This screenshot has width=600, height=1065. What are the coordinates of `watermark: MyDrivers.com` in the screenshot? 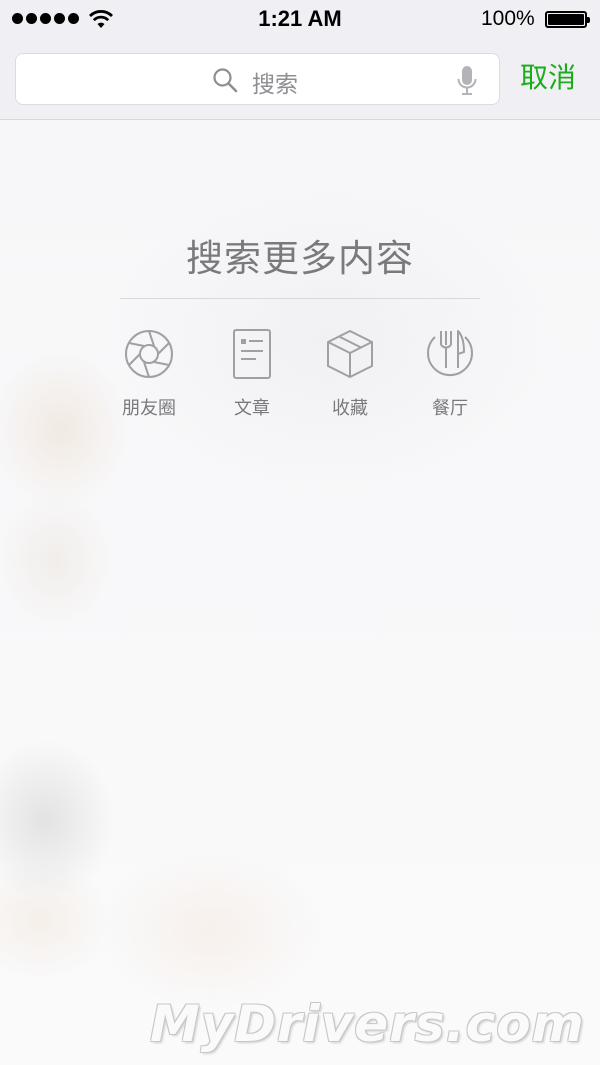 It's located at (367, 1024).